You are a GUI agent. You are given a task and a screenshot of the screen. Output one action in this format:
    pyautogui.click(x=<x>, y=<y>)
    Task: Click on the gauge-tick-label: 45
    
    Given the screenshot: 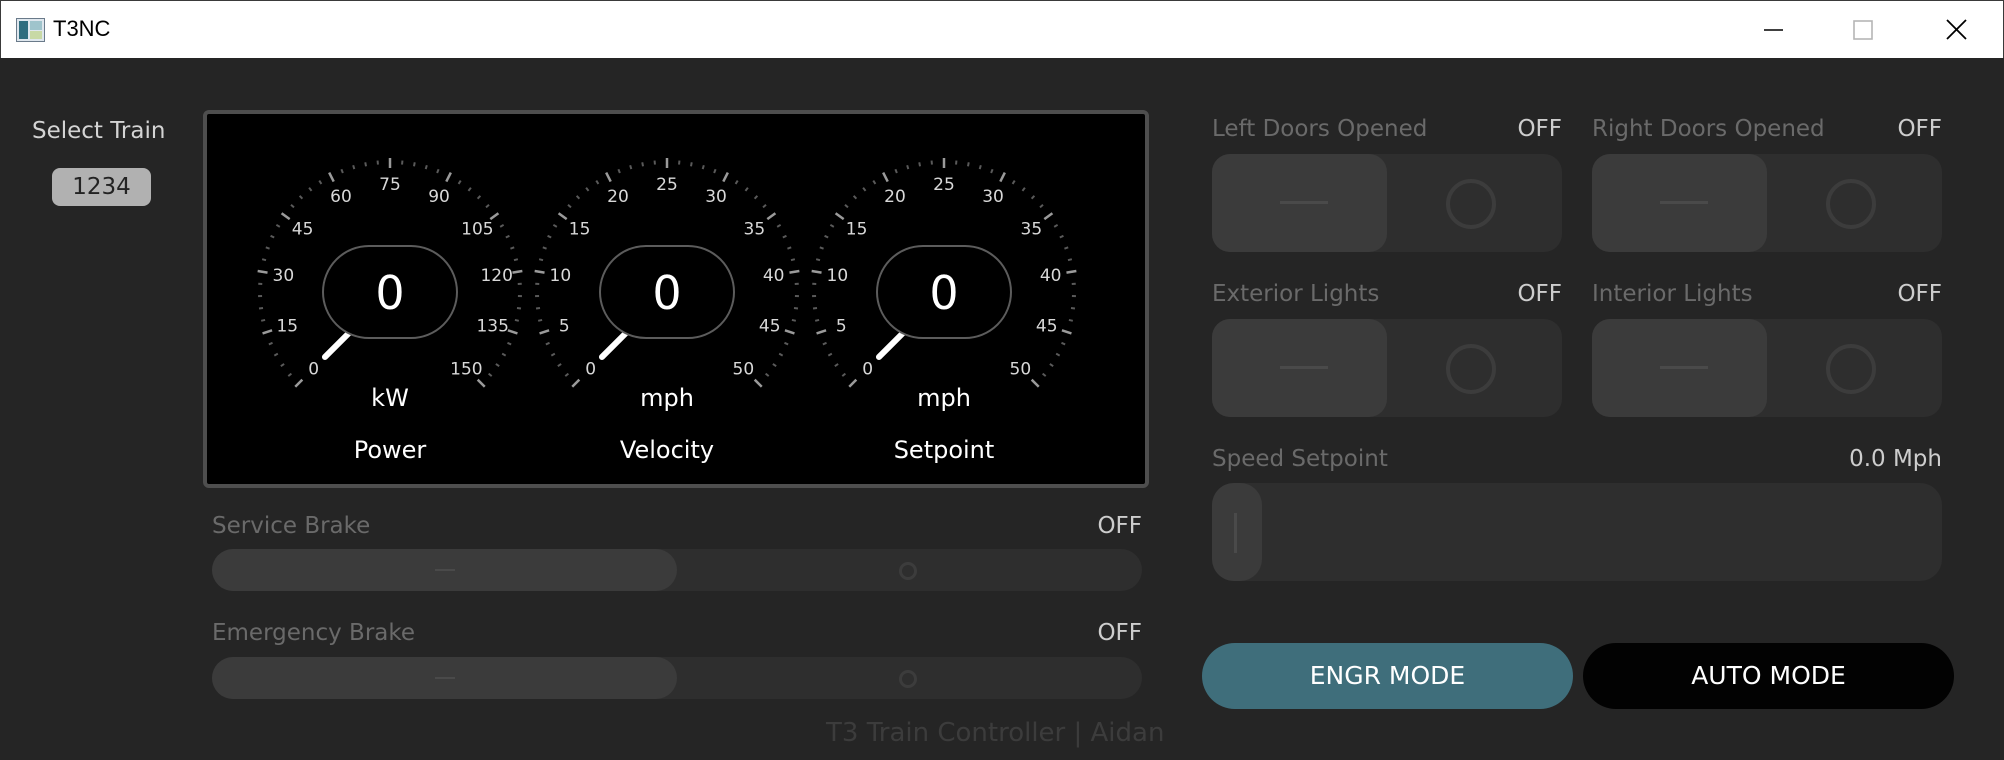 What is the action you would take?
    pyautogui.click(x=770, y=326)
    